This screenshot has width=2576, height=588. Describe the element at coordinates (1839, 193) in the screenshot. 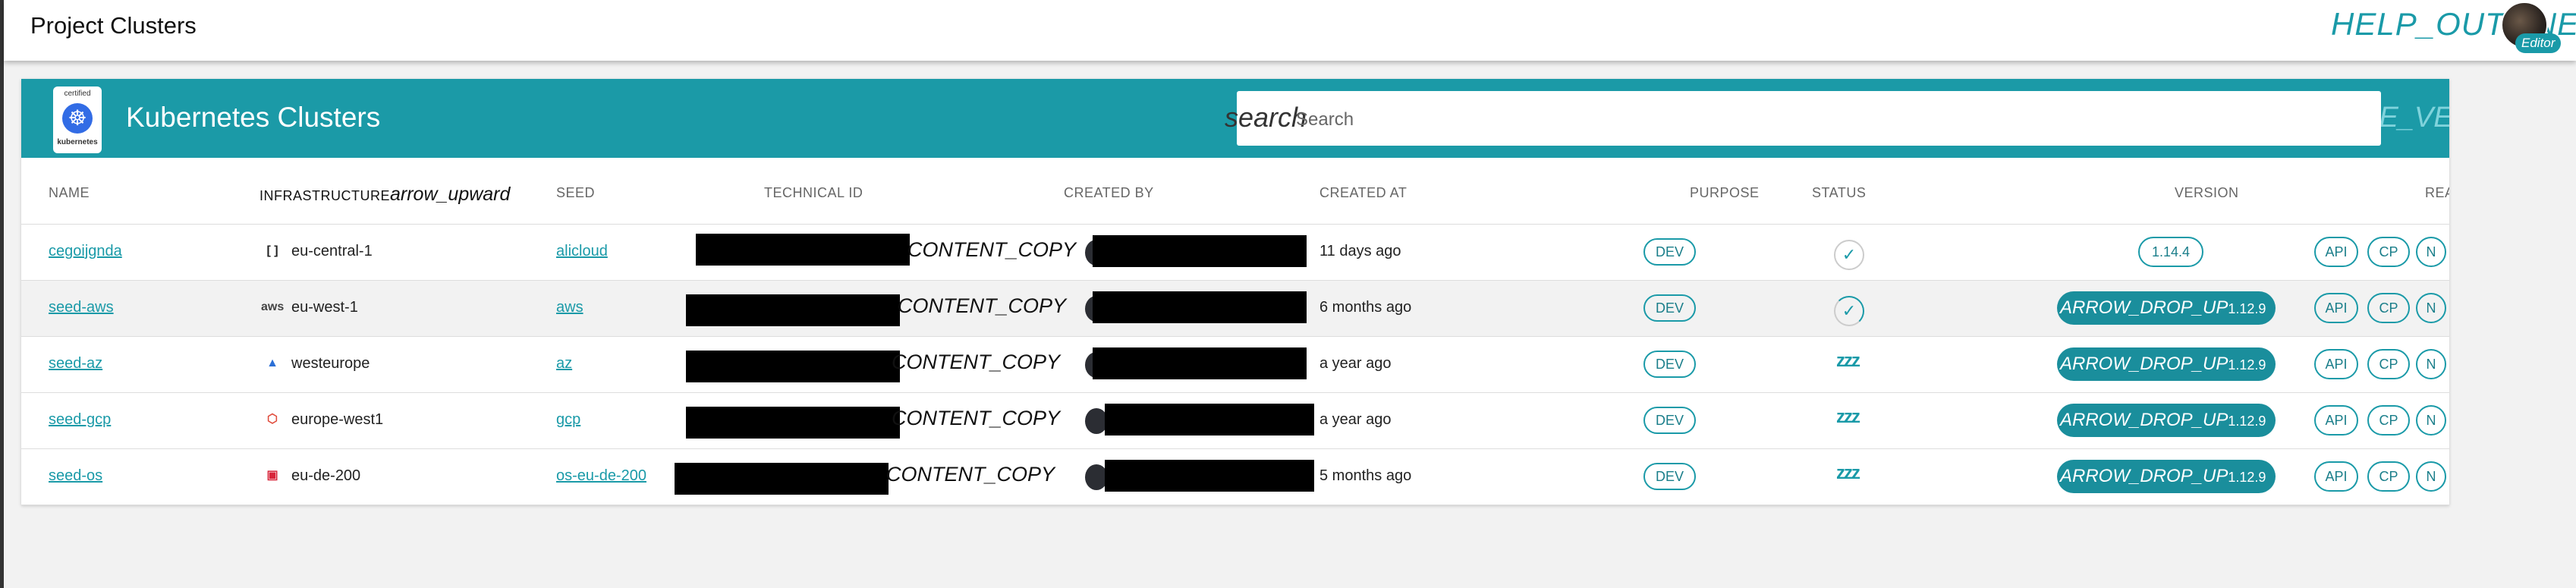

I see `col-status: STATUS` at that location.